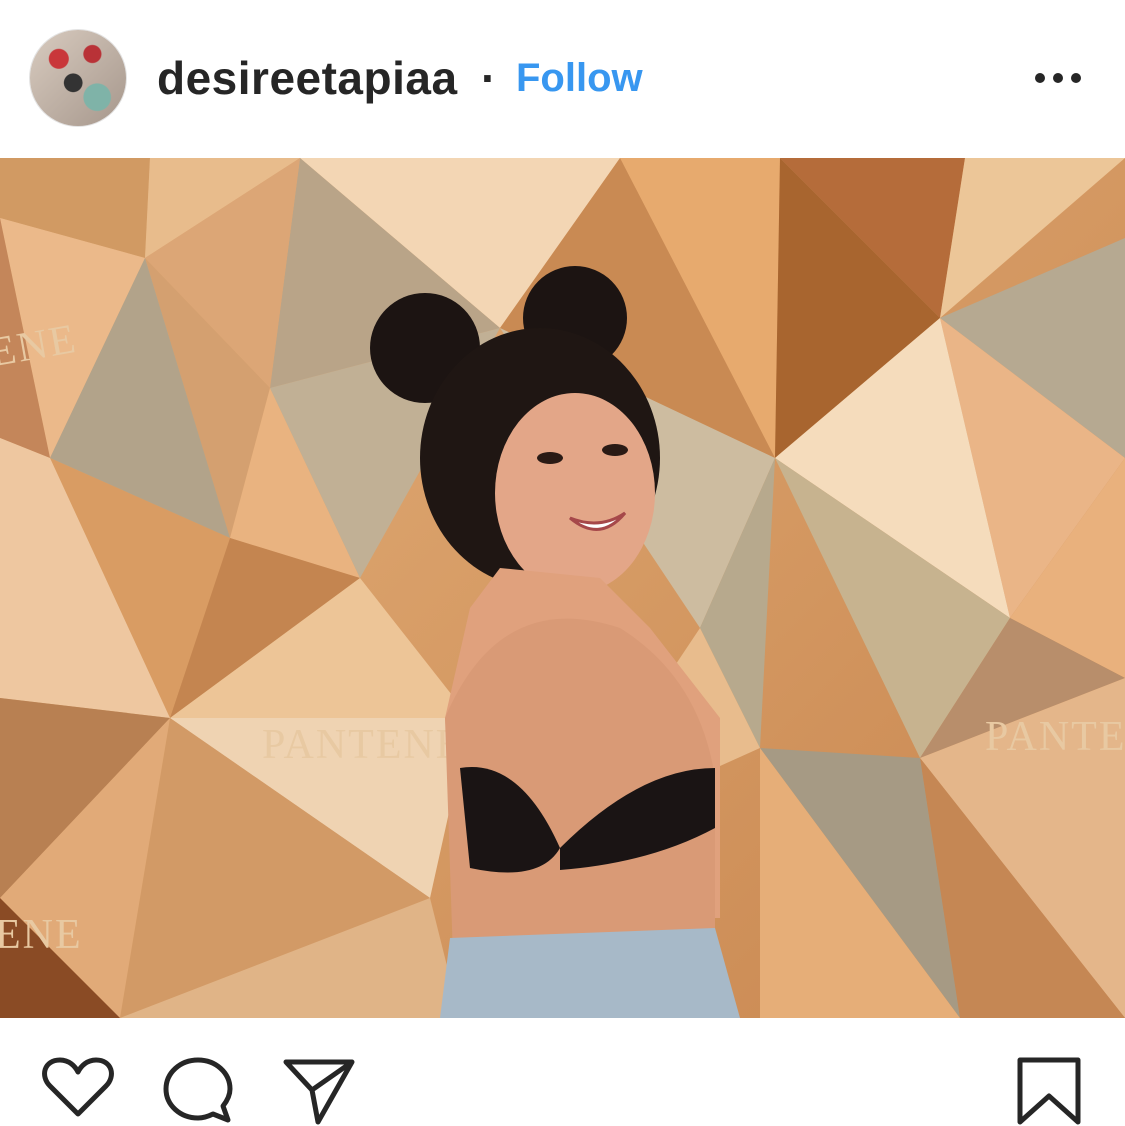 This screenshot has height=1126, width=1125. What do you see at coordinates (362, 745) in the screenshot?
I see `wall-text-2: PANTENE` at bounding box center [362, 745].